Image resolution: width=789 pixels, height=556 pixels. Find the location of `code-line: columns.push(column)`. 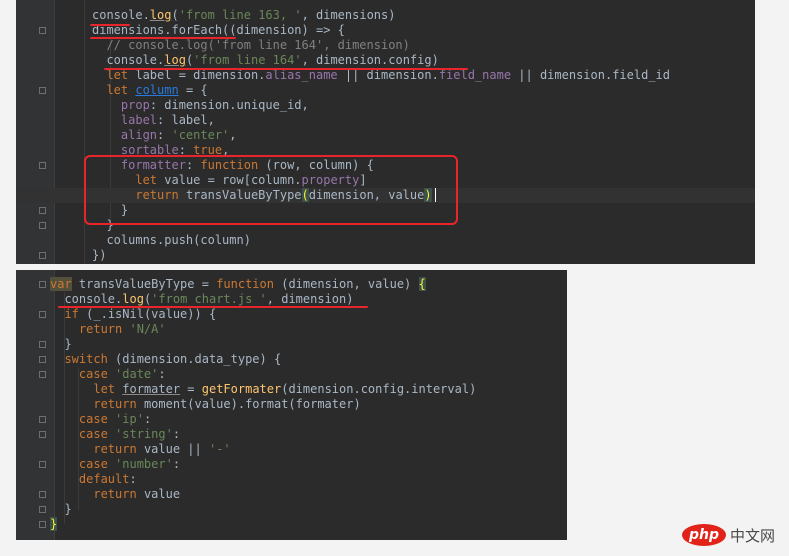

code-line: columns.push(column) is located at coordinates (385, 240).